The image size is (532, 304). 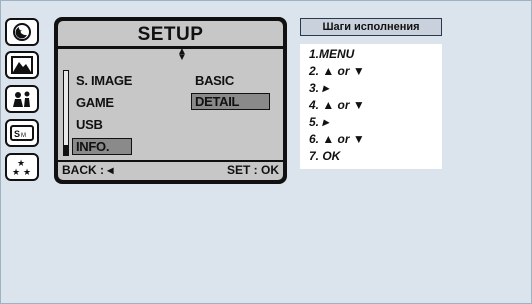 I want to click on mountain-icon, so click(x=22, y=65).